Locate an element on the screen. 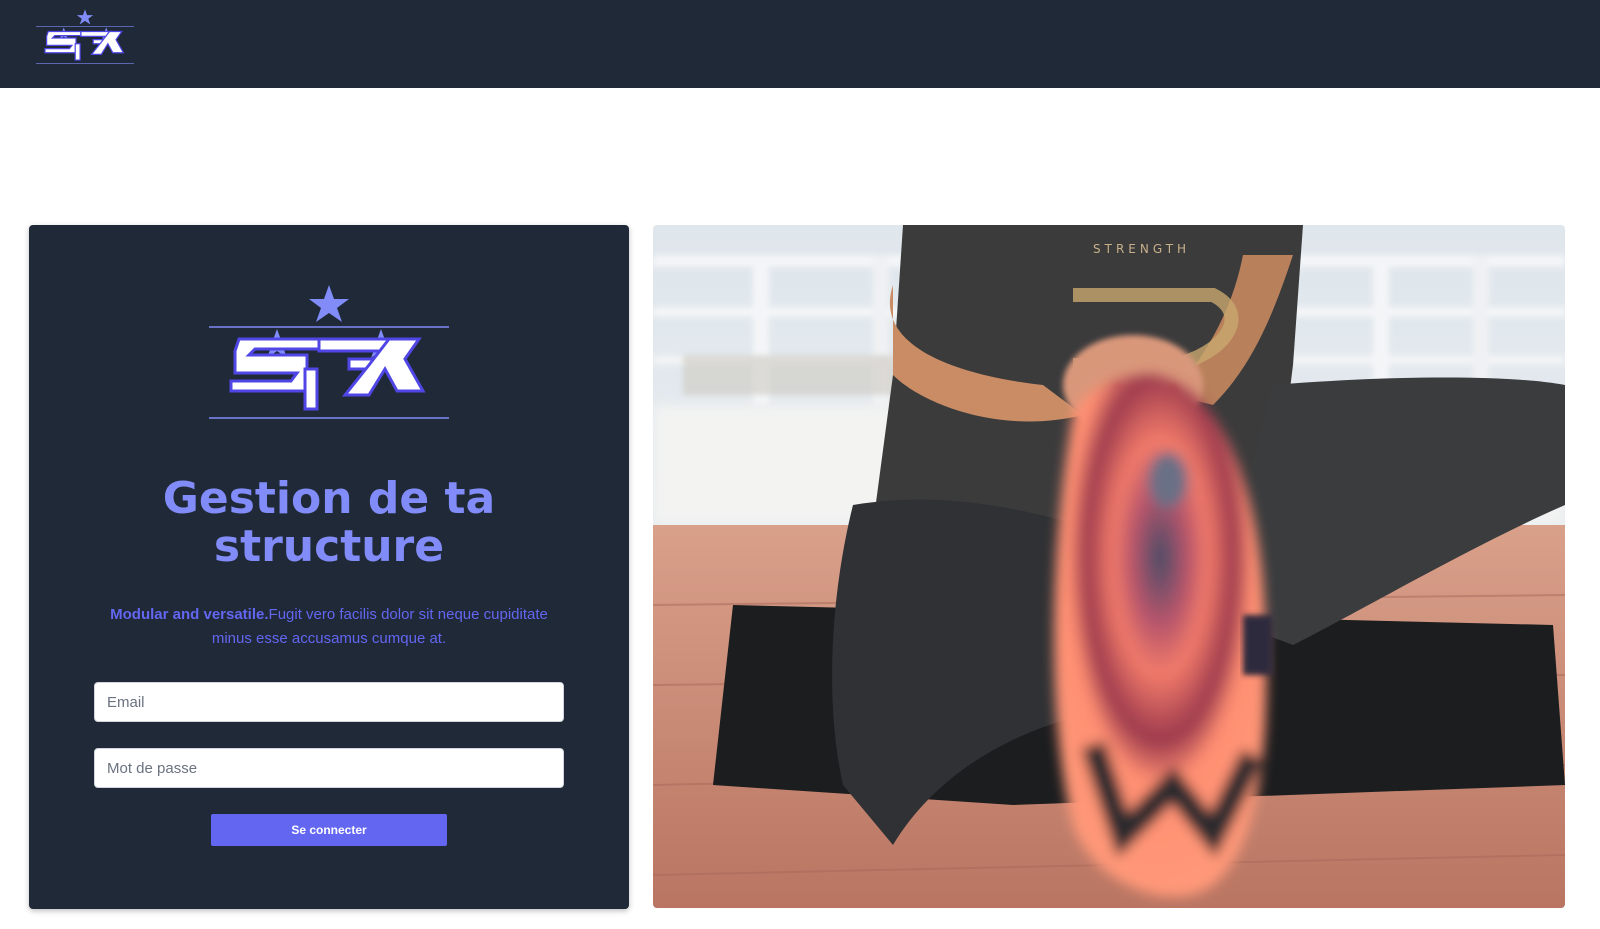 The image size is (1600, 929). title-line-2: structure is located at coordinates (329, 546).